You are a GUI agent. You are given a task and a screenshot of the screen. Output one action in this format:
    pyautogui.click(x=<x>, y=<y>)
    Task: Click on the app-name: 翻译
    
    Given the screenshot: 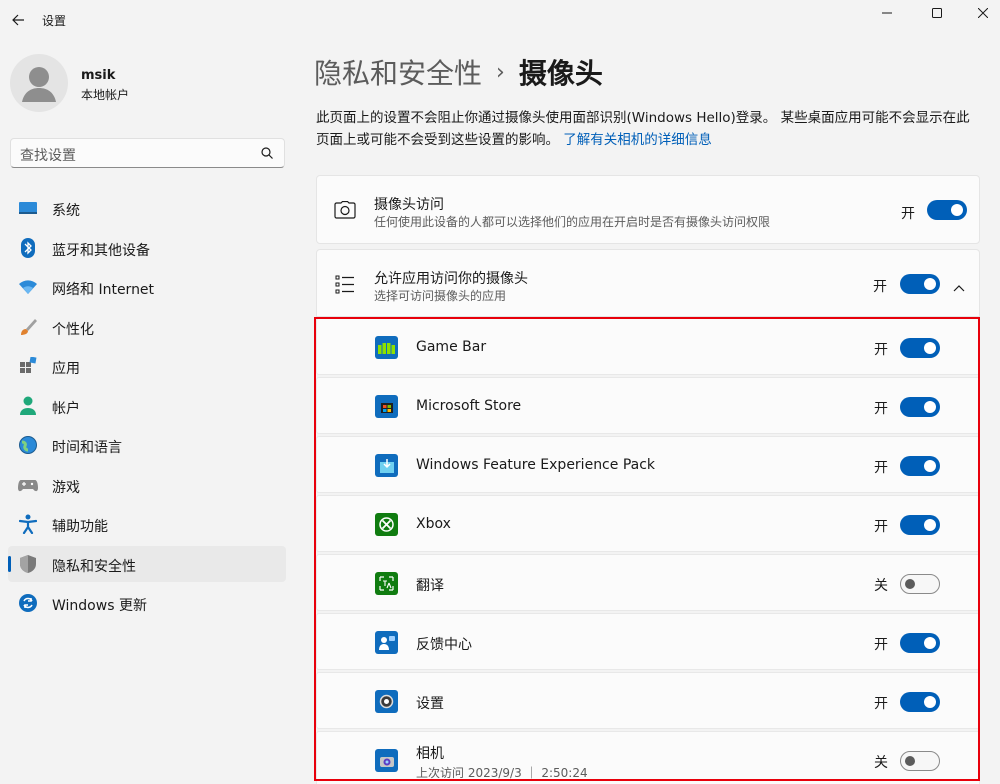 What is the action you would take?
    pyautogui.click(x=430, y=586)
    